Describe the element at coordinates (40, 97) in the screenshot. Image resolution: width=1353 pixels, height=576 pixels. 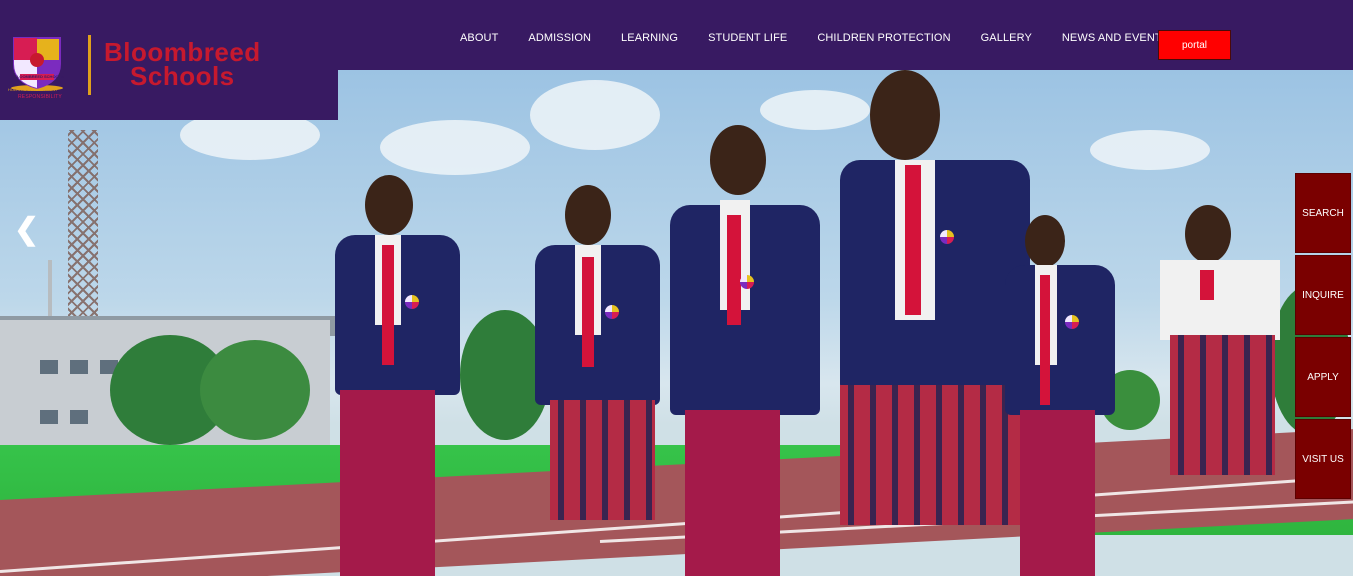
I see `crest-motto: RESPONSIBILITY` at that location.